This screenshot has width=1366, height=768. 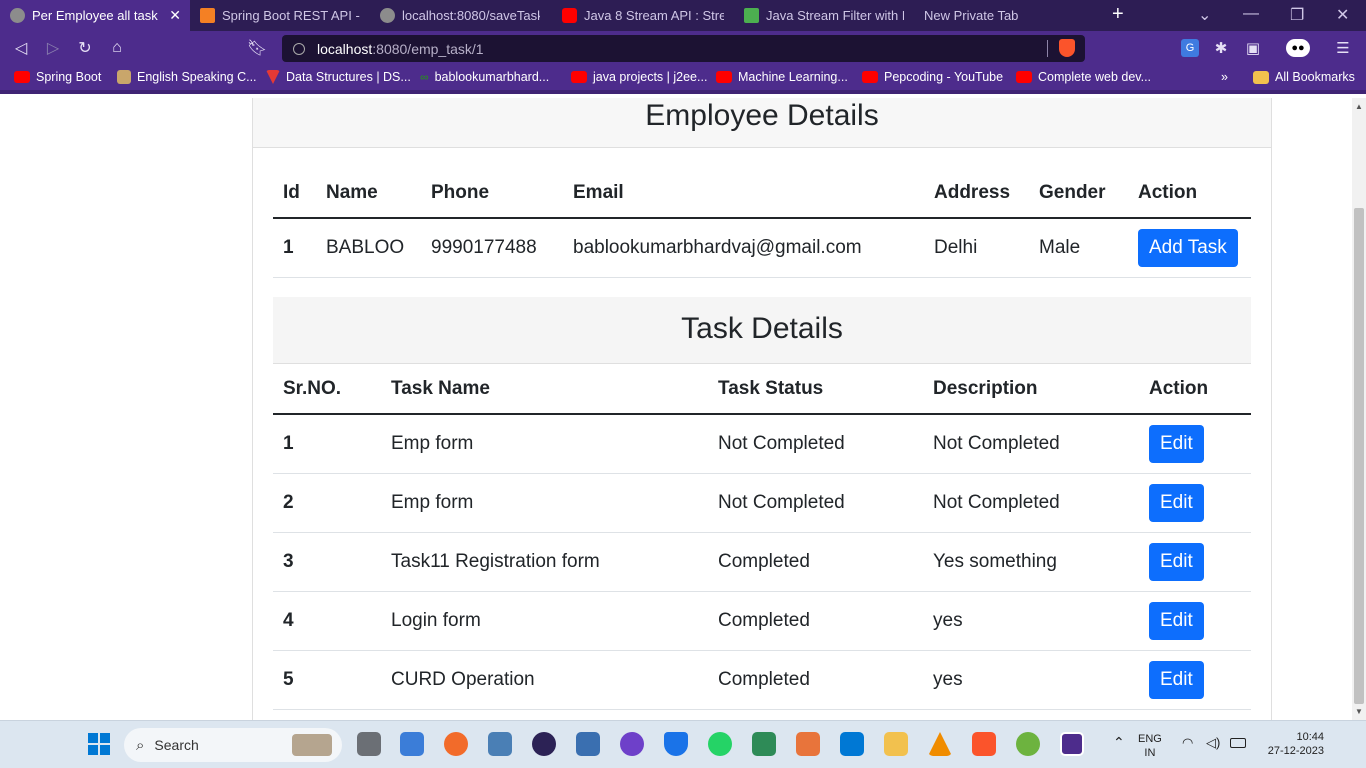 I want to click on double-chevron-right-icon: », so click(x=1224, y=77).